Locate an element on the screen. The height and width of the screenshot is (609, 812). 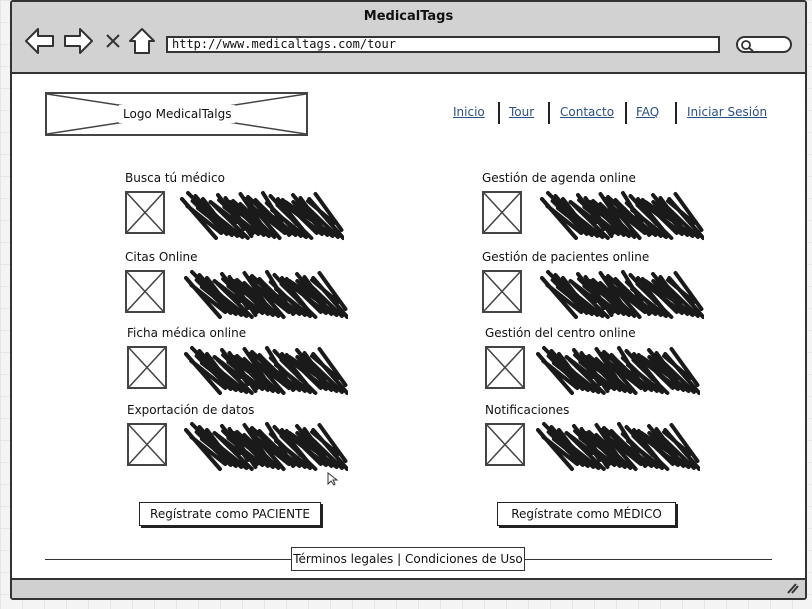
nav-link-iniciar-sesion: Iniciar Sesión is located at coordinates (727, 112).